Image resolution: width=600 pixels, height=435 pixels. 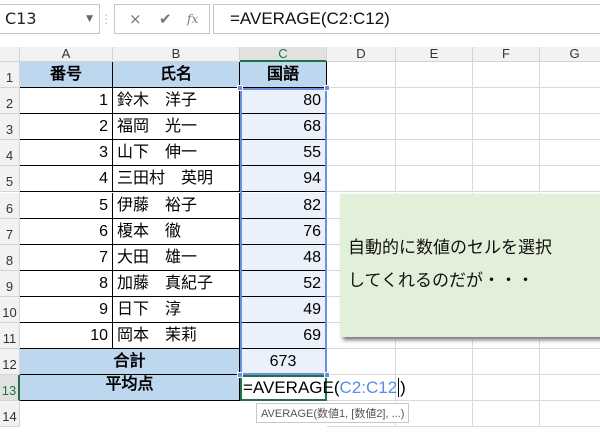 What do you see at coordinates (283, 75) in the screenshot?
I see `header-cell-score: 国語` at bounding box center [283, 75].